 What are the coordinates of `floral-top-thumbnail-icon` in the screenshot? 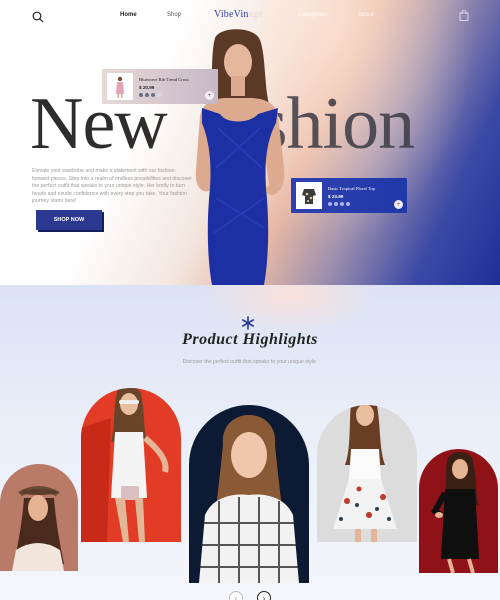 It's located at (309, 196).